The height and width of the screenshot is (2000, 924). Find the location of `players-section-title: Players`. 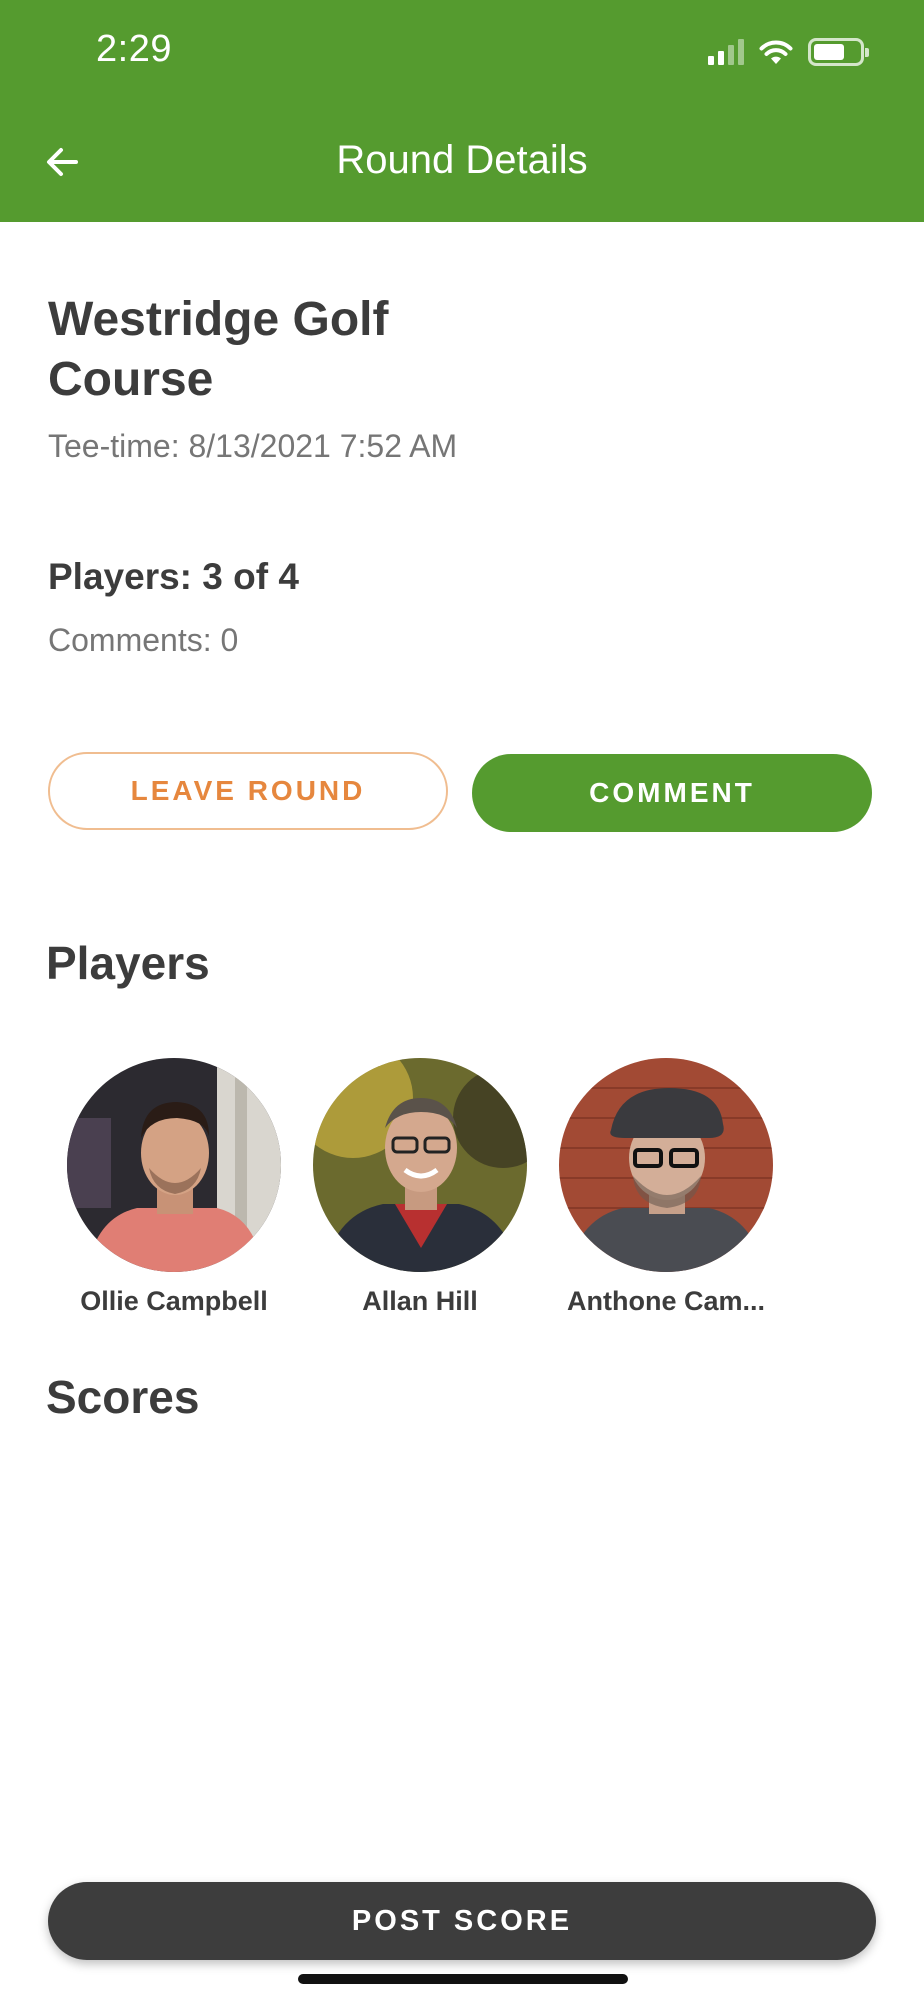

players-section-title: Players is located at coordinates (128, 963).